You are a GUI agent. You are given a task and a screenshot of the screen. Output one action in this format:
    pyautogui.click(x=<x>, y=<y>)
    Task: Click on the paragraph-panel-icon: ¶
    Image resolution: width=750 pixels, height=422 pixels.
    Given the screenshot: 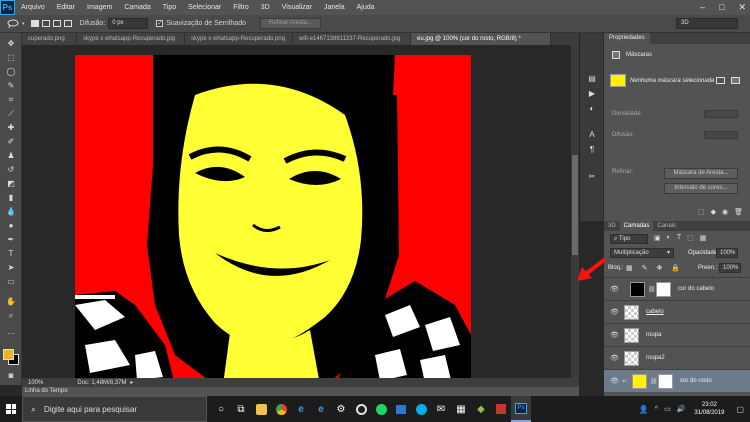 What is the action you would take?
    pyautogui.click(x=592, y=149)
    